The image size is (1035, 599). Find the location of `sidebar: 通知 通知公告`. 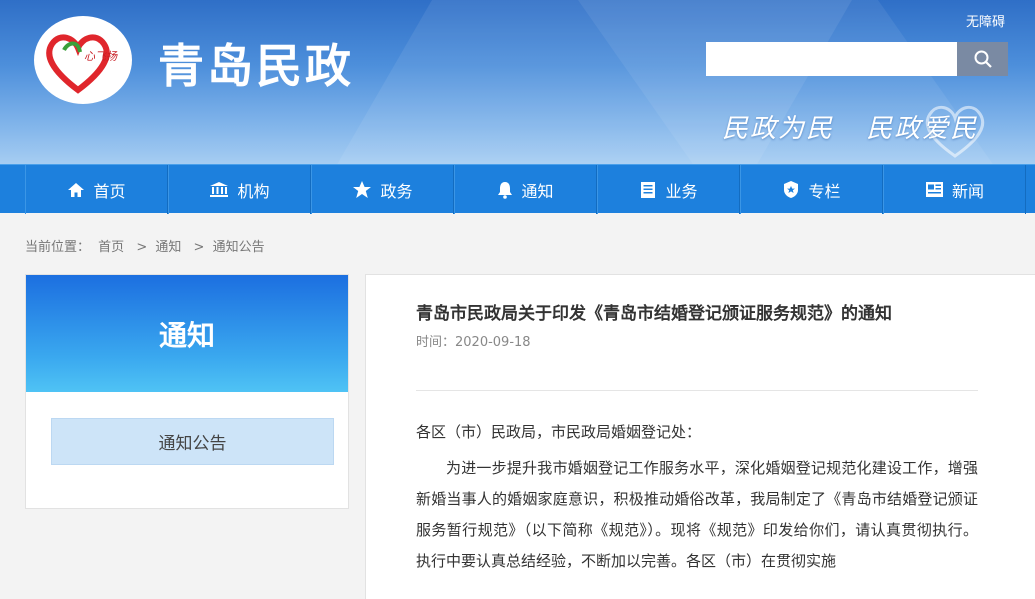

sidebar: 通知 通知公告 is located at coordinates (187, 391).